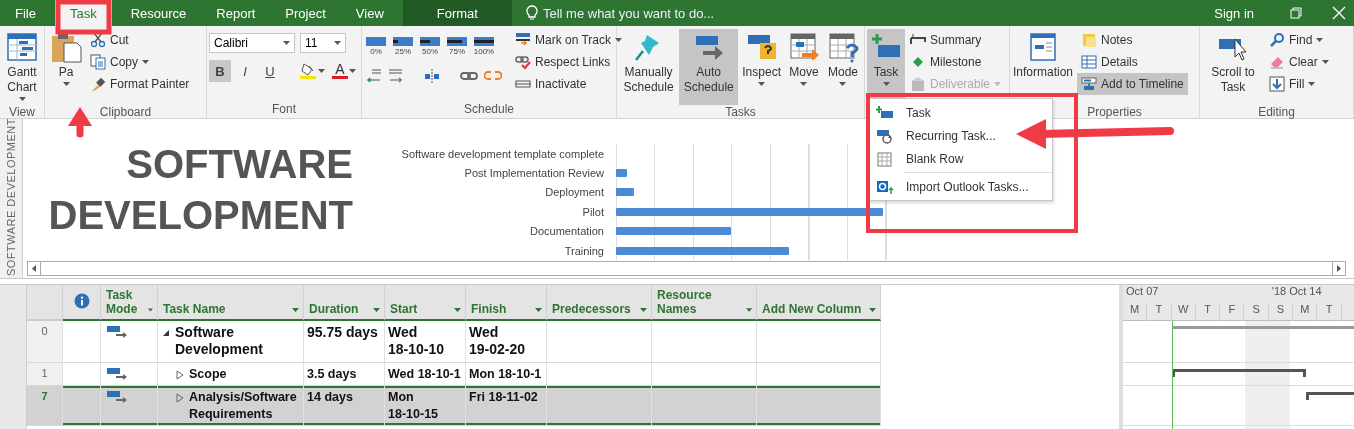 The height and width of the screenshot is (429, 1354). Describe the element at coordinates (45, 406) in the screenshot. I see `row-number: 7` at that location.